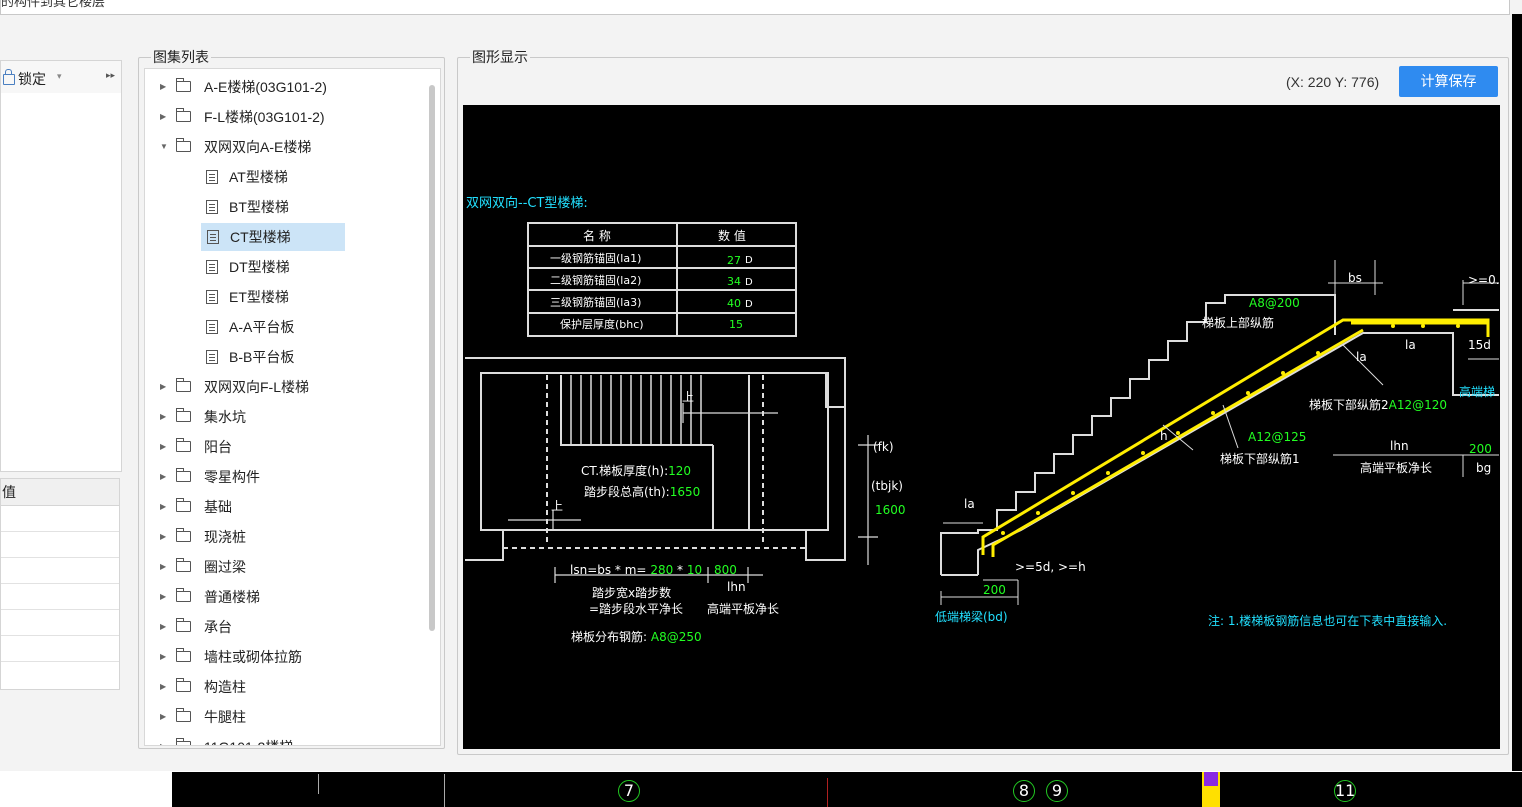 This screenshot has height=807, width=1522. Describe the element at coordinates (736, 325) in the screenshot. I see `param-row-value: 15` at that location.